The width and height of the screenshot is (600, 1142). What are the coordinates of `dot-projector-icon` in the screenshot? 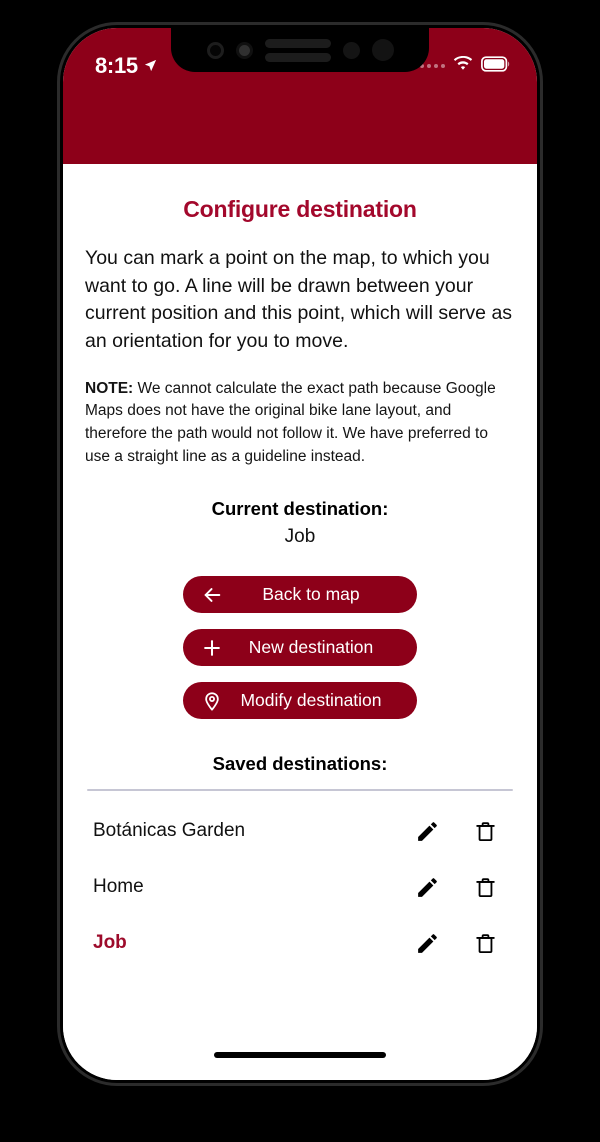 It's located at (382, 50).